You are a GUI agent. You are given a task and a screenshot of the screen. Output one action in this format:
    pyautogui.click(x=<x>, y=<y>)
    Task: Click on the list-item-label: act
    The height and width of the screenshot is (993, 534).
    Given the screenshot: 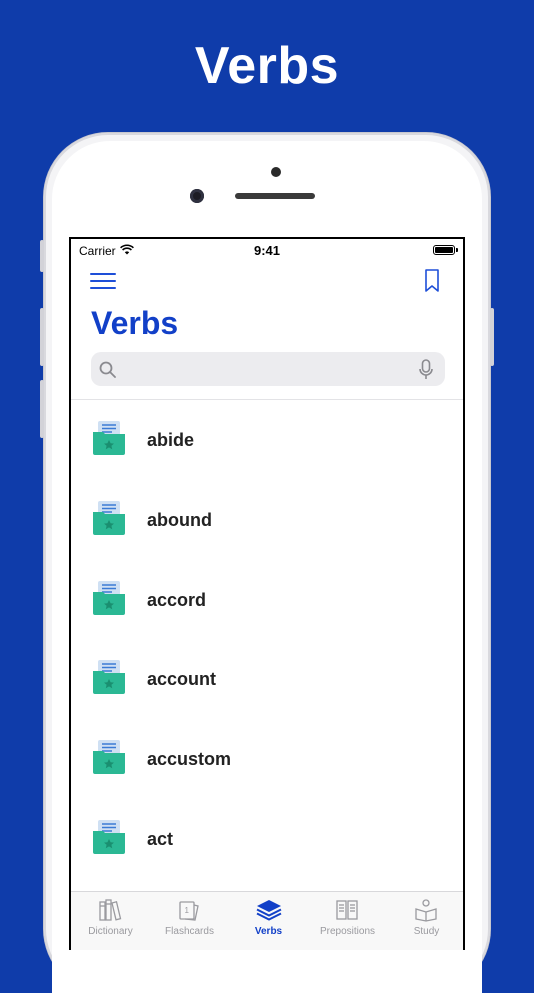 What is the action you would take?
    pyautogui.click(x=160, y=838)
    